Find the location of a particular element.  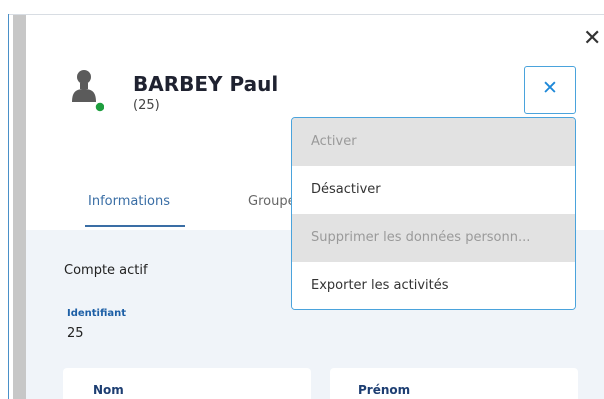

menu-item-desactiver: Désactiver is located at coordinates (433, 190).